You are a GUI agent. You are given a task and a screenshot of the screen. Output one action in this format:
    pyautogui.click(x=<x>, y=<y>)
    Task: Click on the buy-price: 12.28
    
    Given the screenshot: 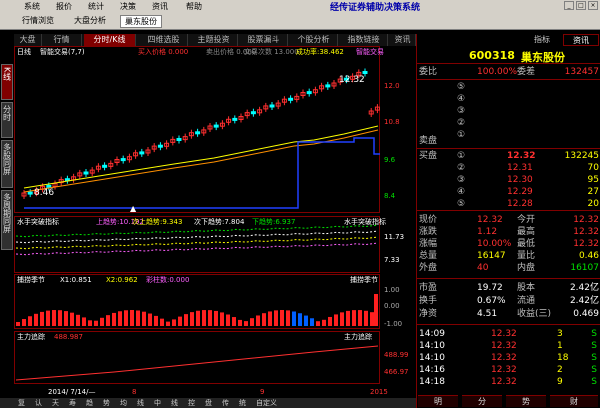 What is the action you would take?
    pyautogui.click(x=520, y=204)
    